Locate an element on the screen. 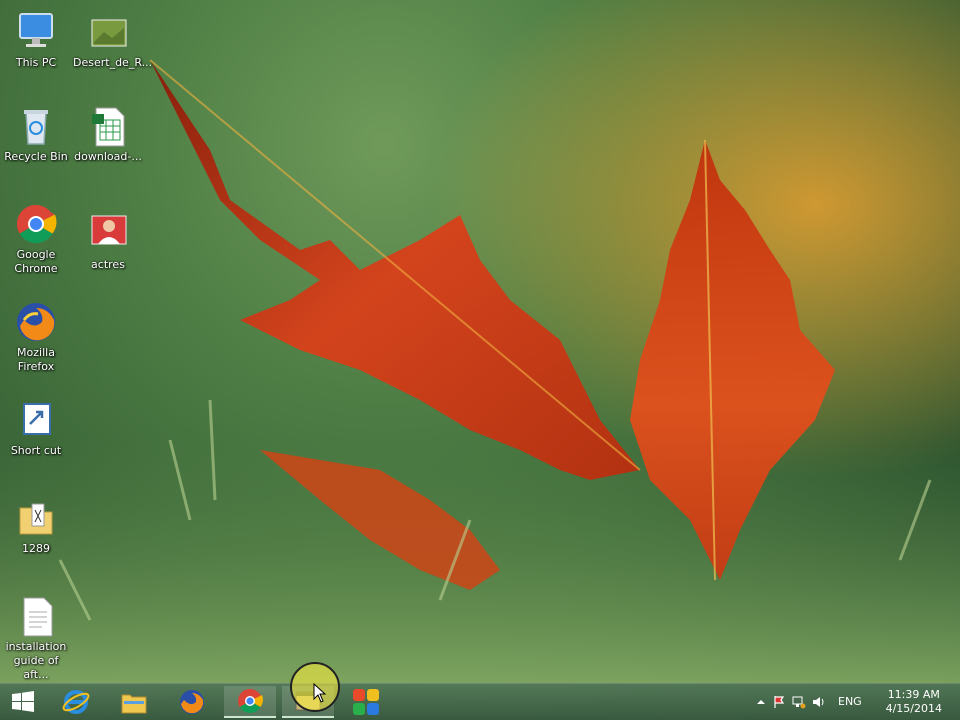  desktop-icon-label: Short cut is located at coordinates (36, 450).